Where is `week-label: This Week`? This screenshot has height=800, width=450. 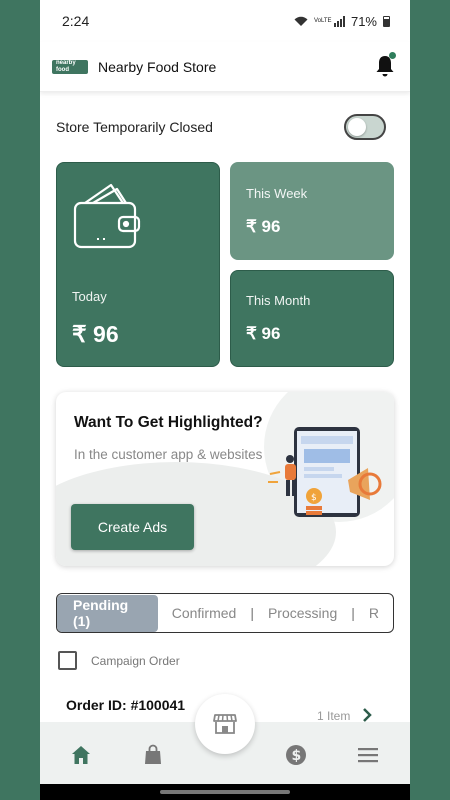
week-label: This Week is located at coordinates (277, 193).